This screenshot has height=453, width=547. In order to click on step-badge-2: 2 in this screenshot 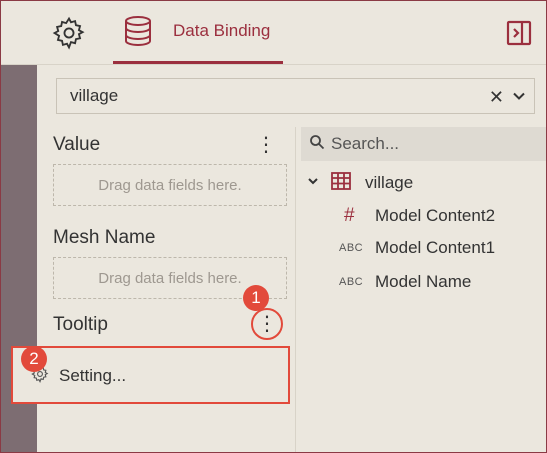, I will do `click(34, 359)`.